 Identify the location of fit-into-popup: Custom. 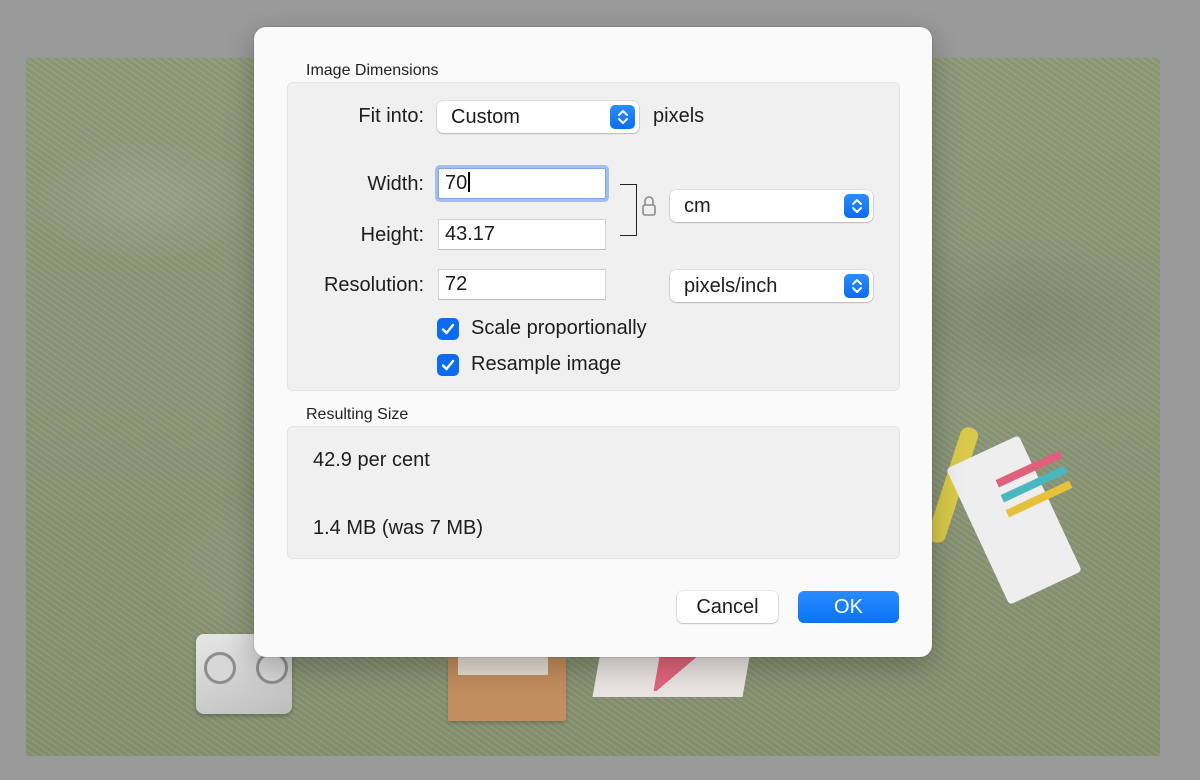
(538, 117).